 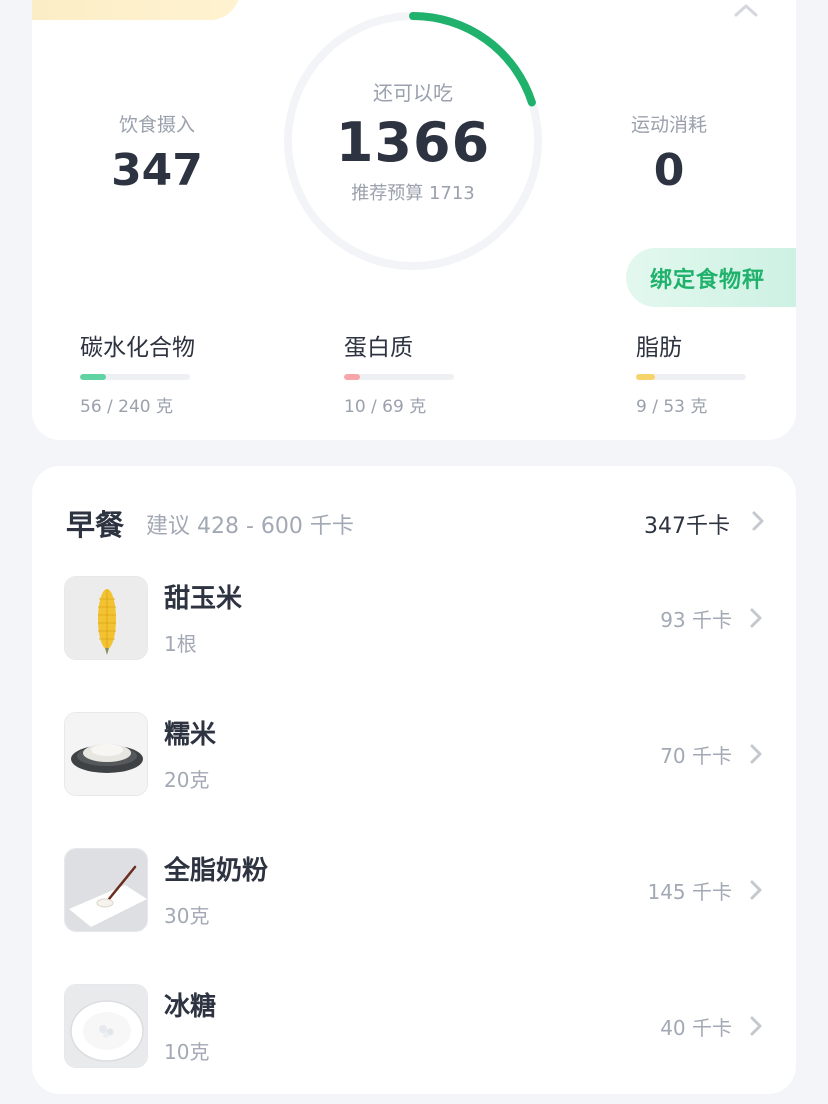 I want to click on macro-fat: 脂肪 9 / 53 克, so click(x=732, y=372).